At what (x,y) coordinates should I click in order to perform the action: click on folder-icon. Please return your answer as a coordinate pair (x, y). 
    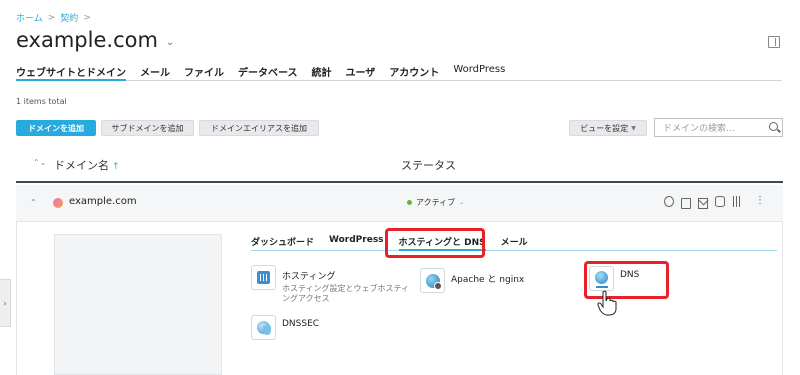
    Looking at the image, I should click on (686, 203).